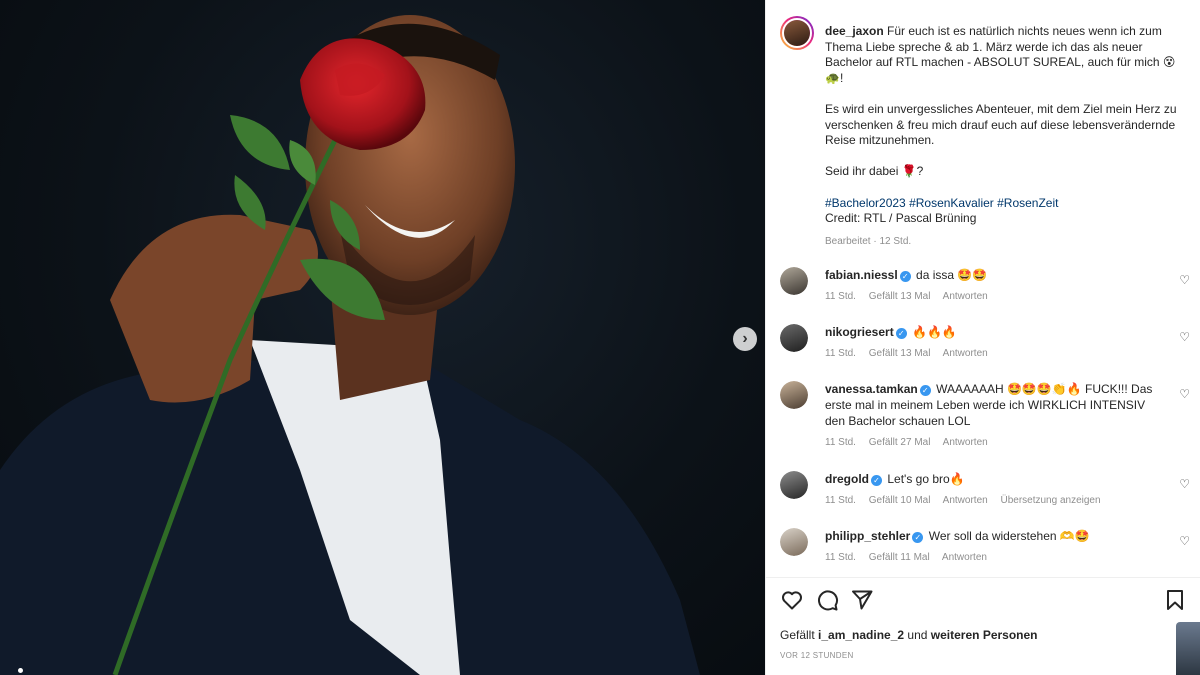 The height and width of the screenshot is (675, 1200). What do you see at coordinates (1175, 600) in the screenshot?
I see `bookmark-icon` at bounding box center [1175, 600].